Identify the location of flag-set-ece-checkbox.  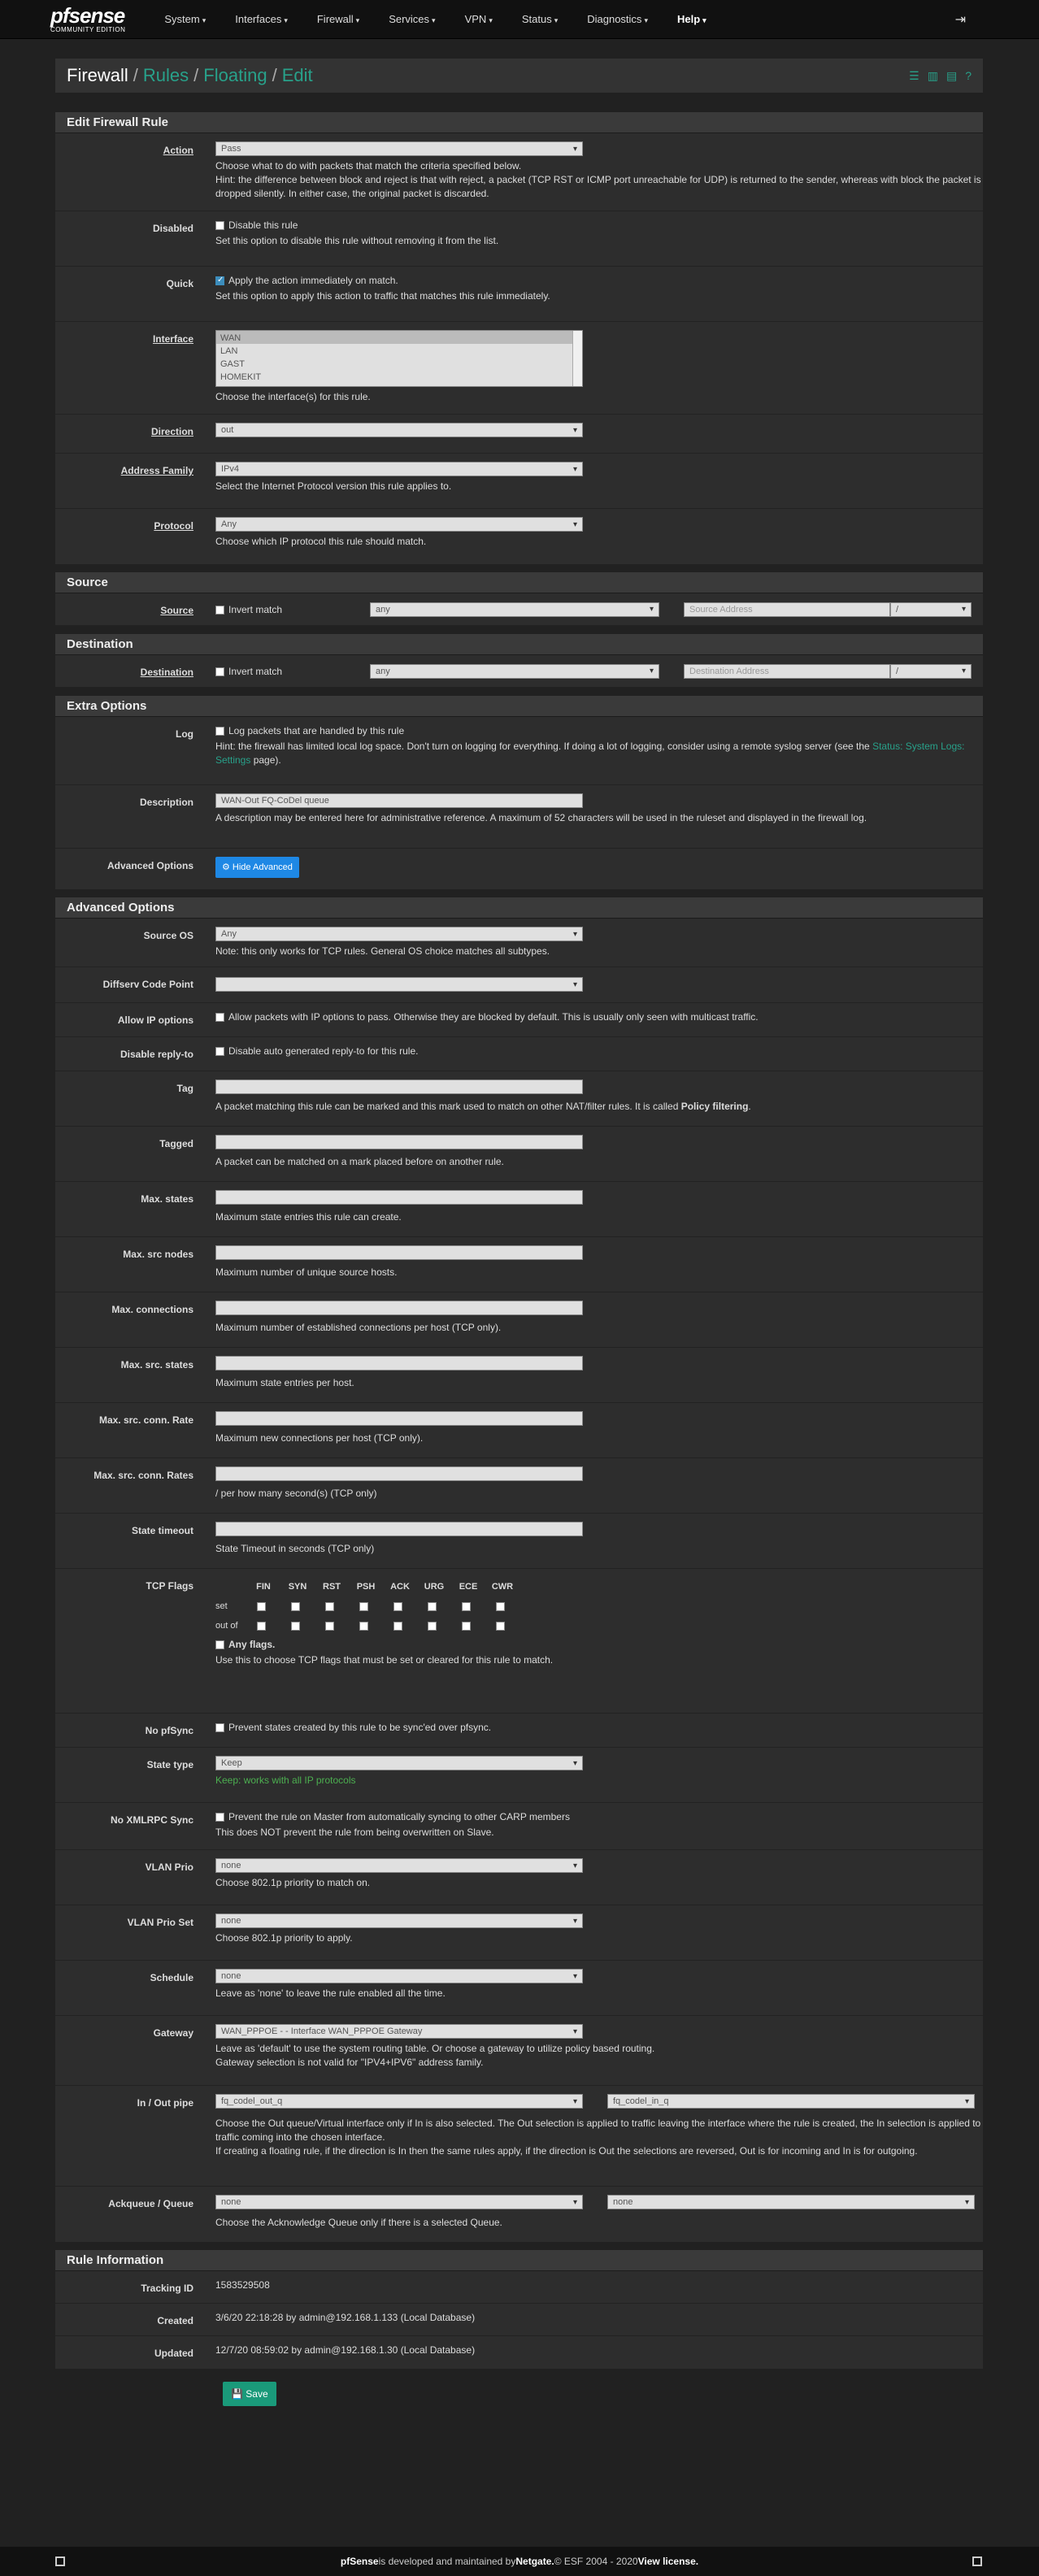
(466, 1606).